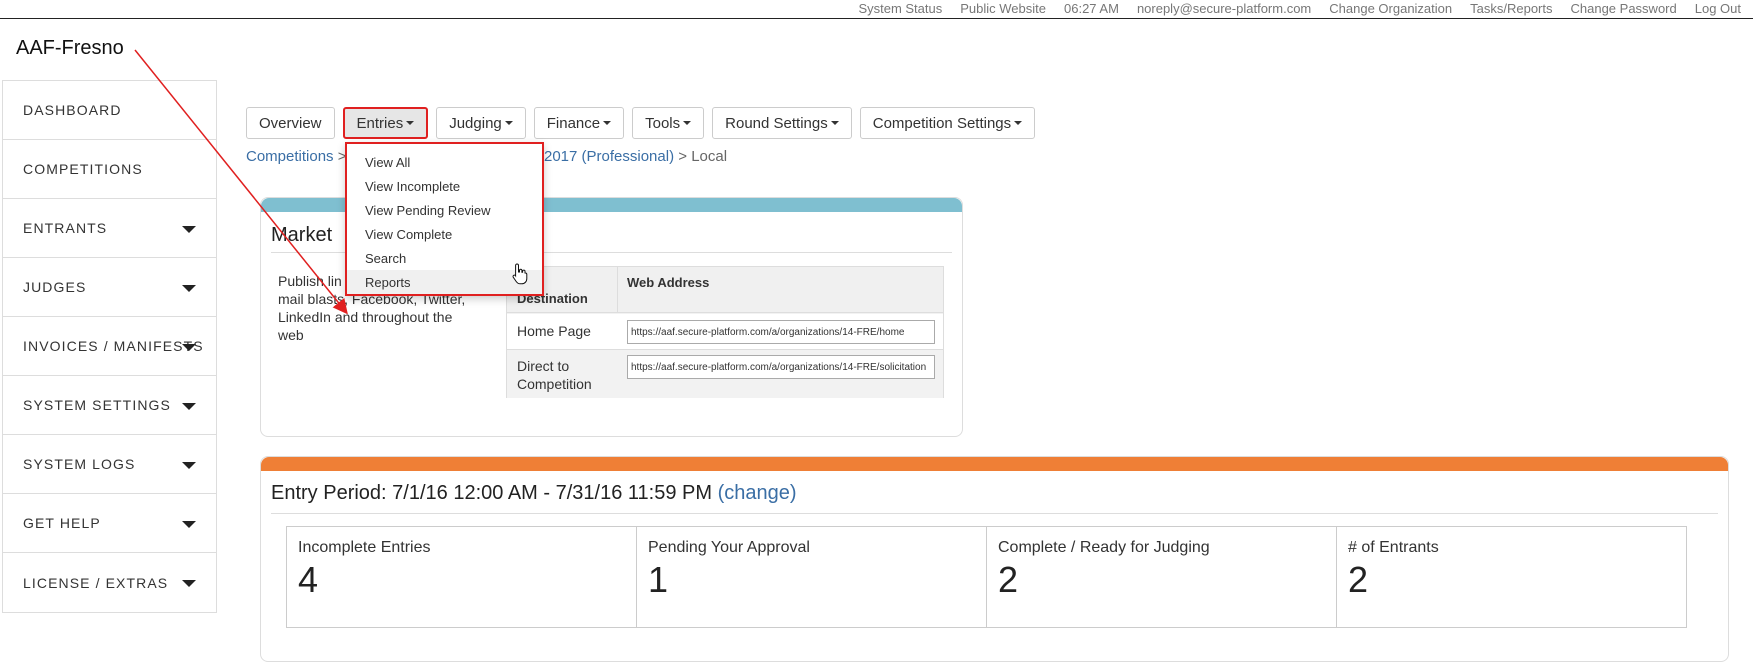 The height and width of the screenshot is (666, 1753). Describe the element at coordinates (994, 464) in the screenshot. I see `entry-panel-header-bar` at that location.